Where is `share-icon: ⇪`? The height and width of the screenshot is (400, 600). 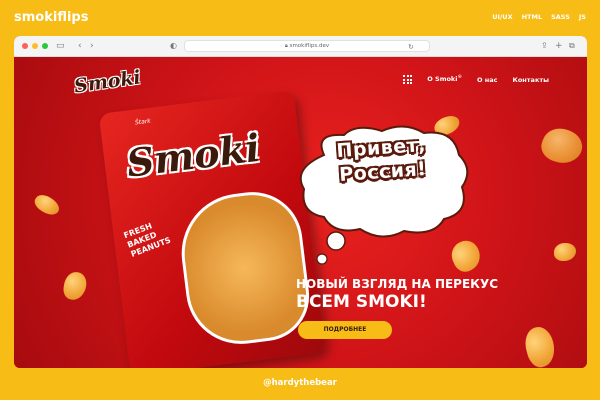
share-icon: ⇪ is located at coordinates (544, 46).